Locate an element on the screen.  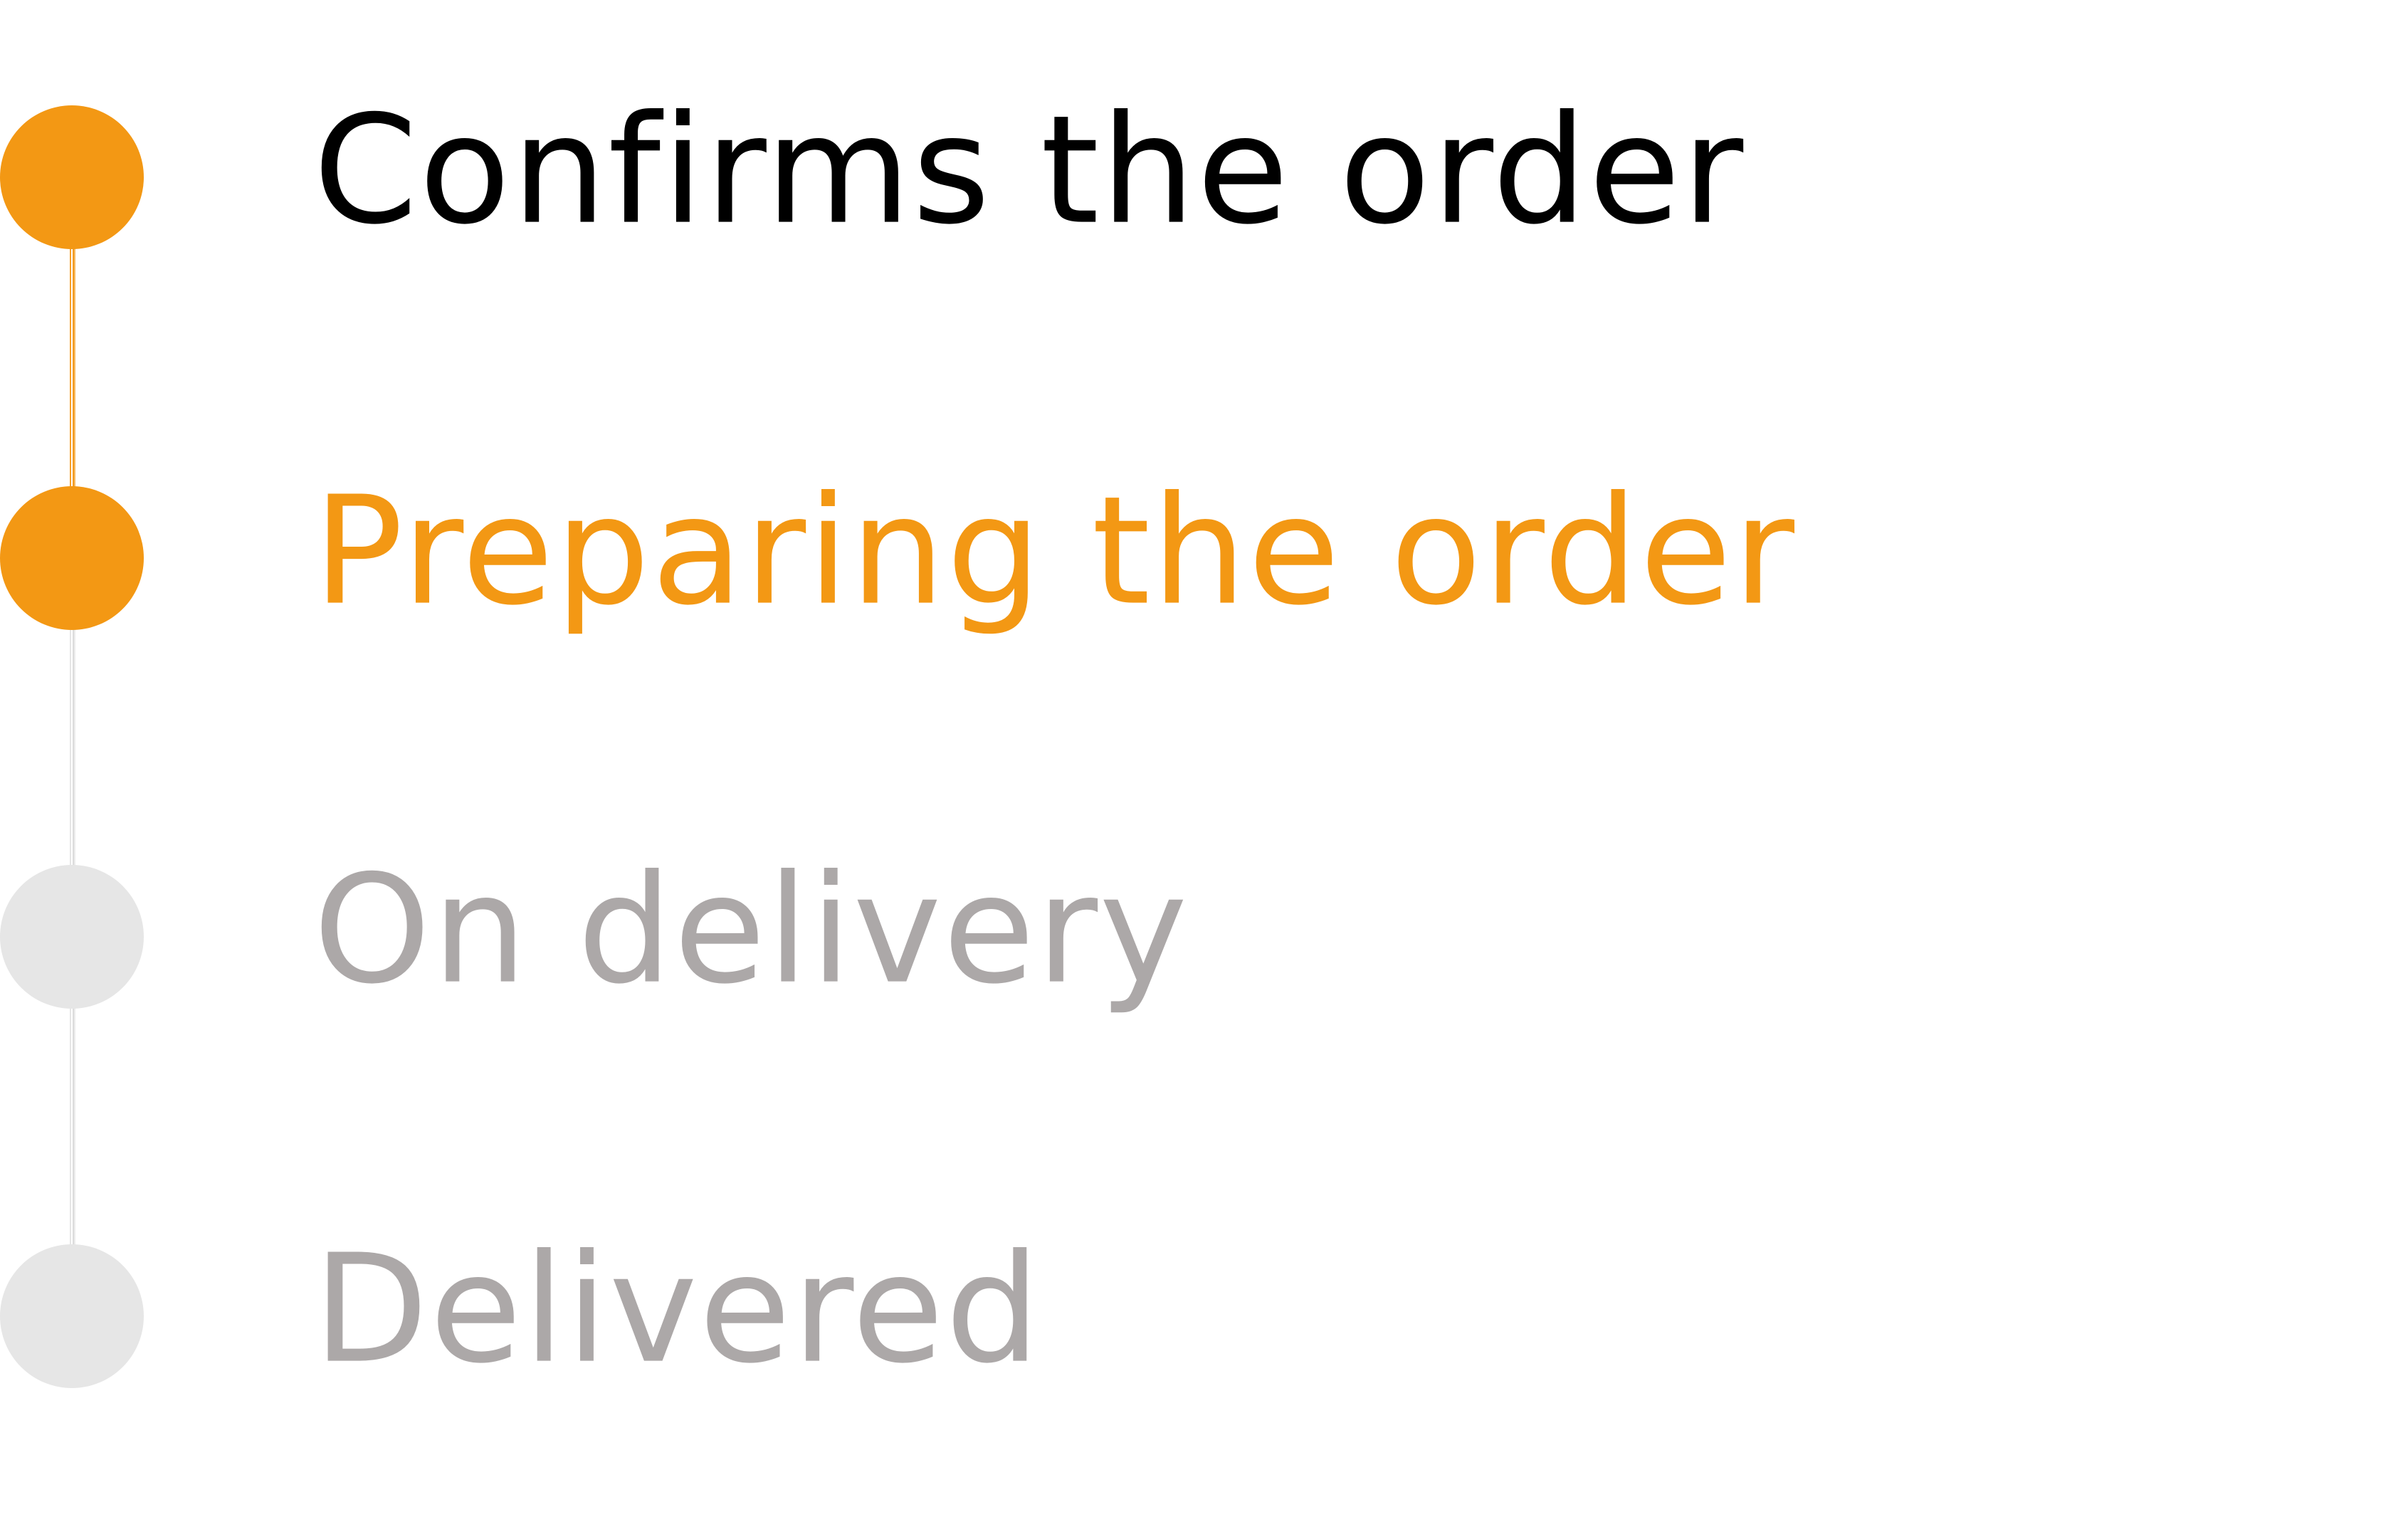
step-delivered: Delivered is located at coordinates (1204, 1311).